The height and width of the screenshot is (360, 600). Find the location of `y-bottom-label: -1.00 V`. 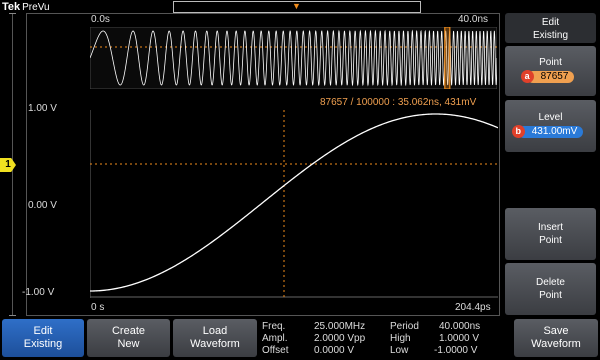

y-bottom-label: -1.00 V is located at coordinates (38, 292).